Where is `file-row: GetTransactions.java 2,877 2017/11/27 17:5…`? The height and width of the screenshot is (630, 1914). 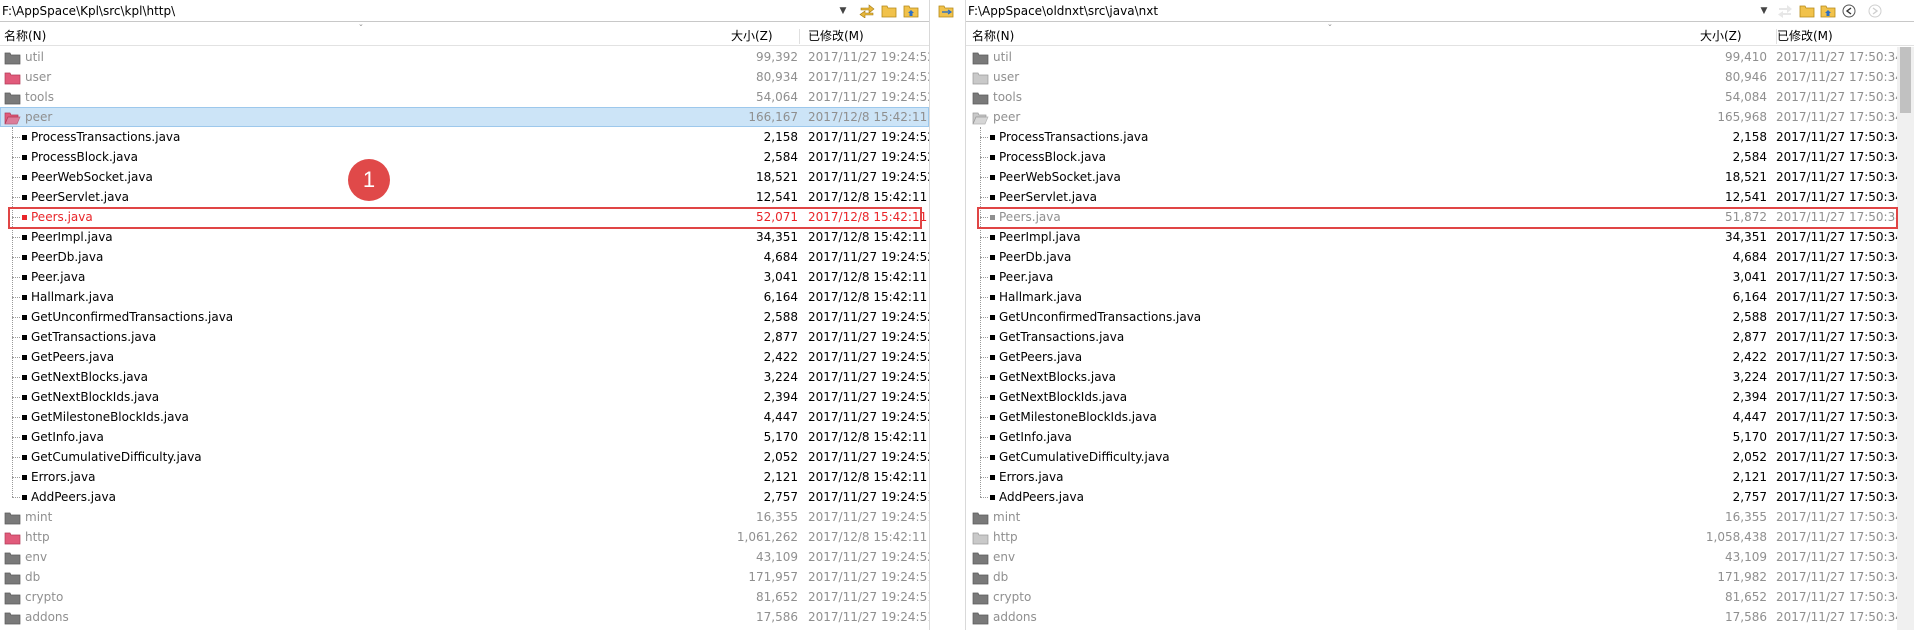 file-row: GetTransactions.java 2,877 2017/11/27 17:5… is located at coordinates (1434, 337).